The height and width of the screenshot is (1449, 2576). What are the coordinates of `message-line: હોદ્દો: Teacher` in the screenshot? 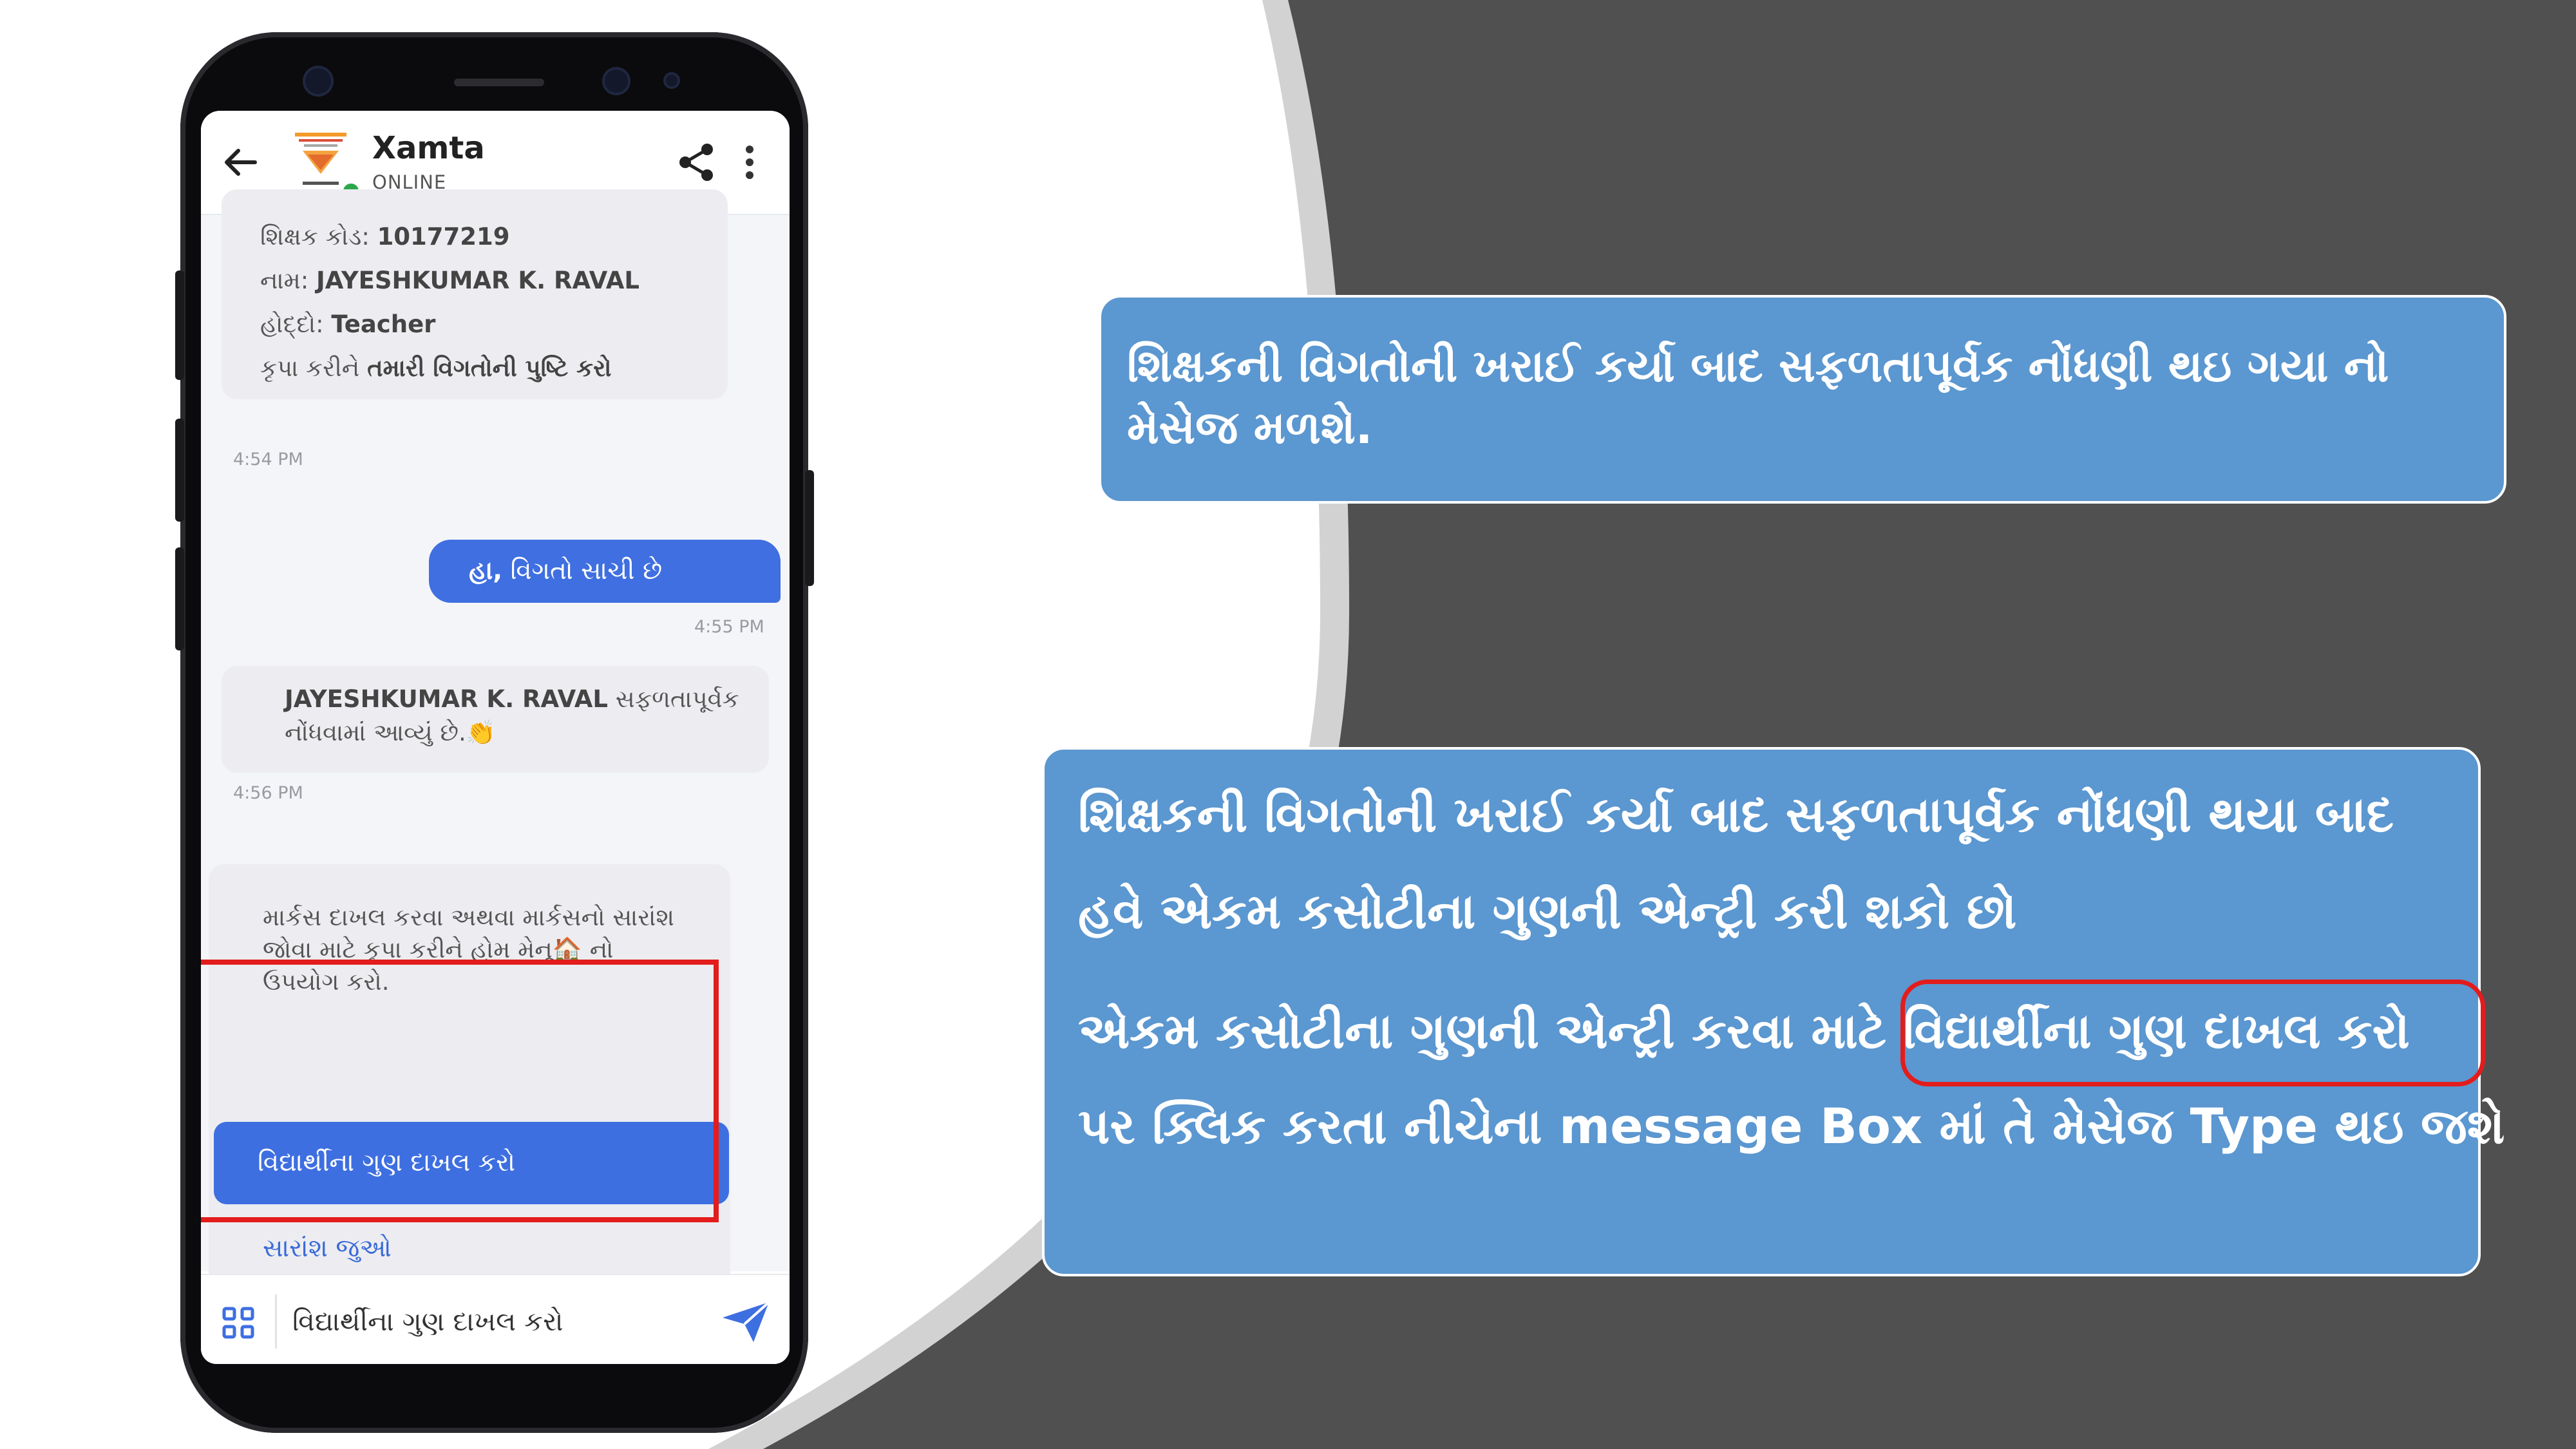 It's located at (494, 325).